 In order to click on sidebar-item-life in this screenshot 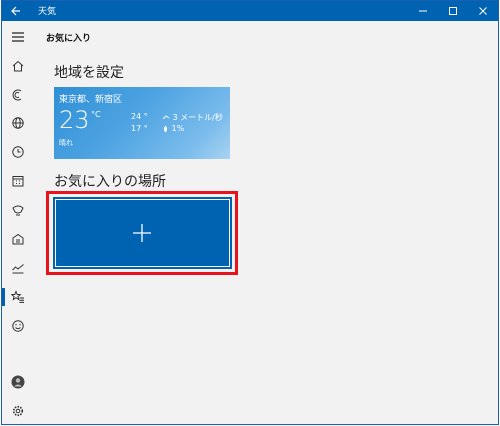, I will do `click(18, 210)`.